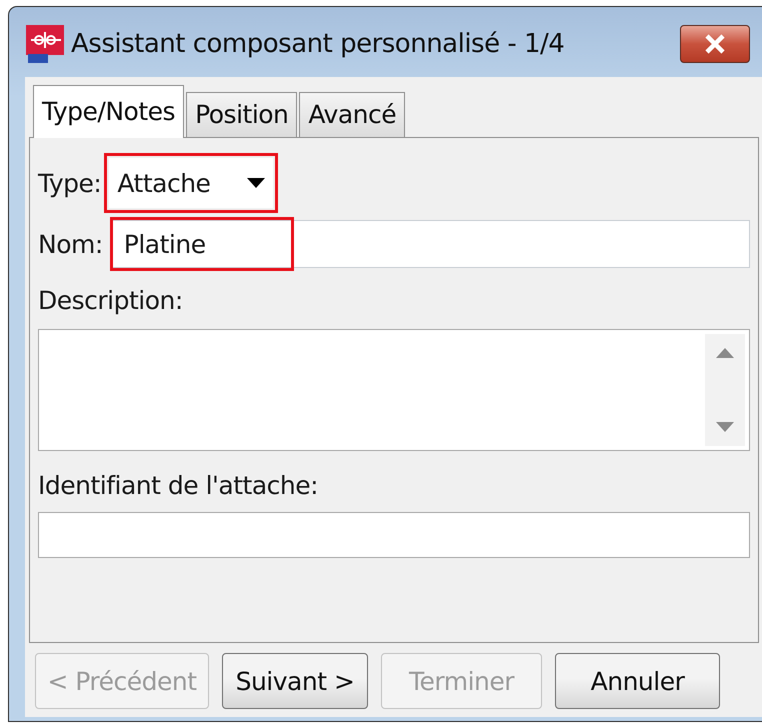  Describe the element at coordinates (242, 114) in the screenshot. I see `tab: Position` at that location.